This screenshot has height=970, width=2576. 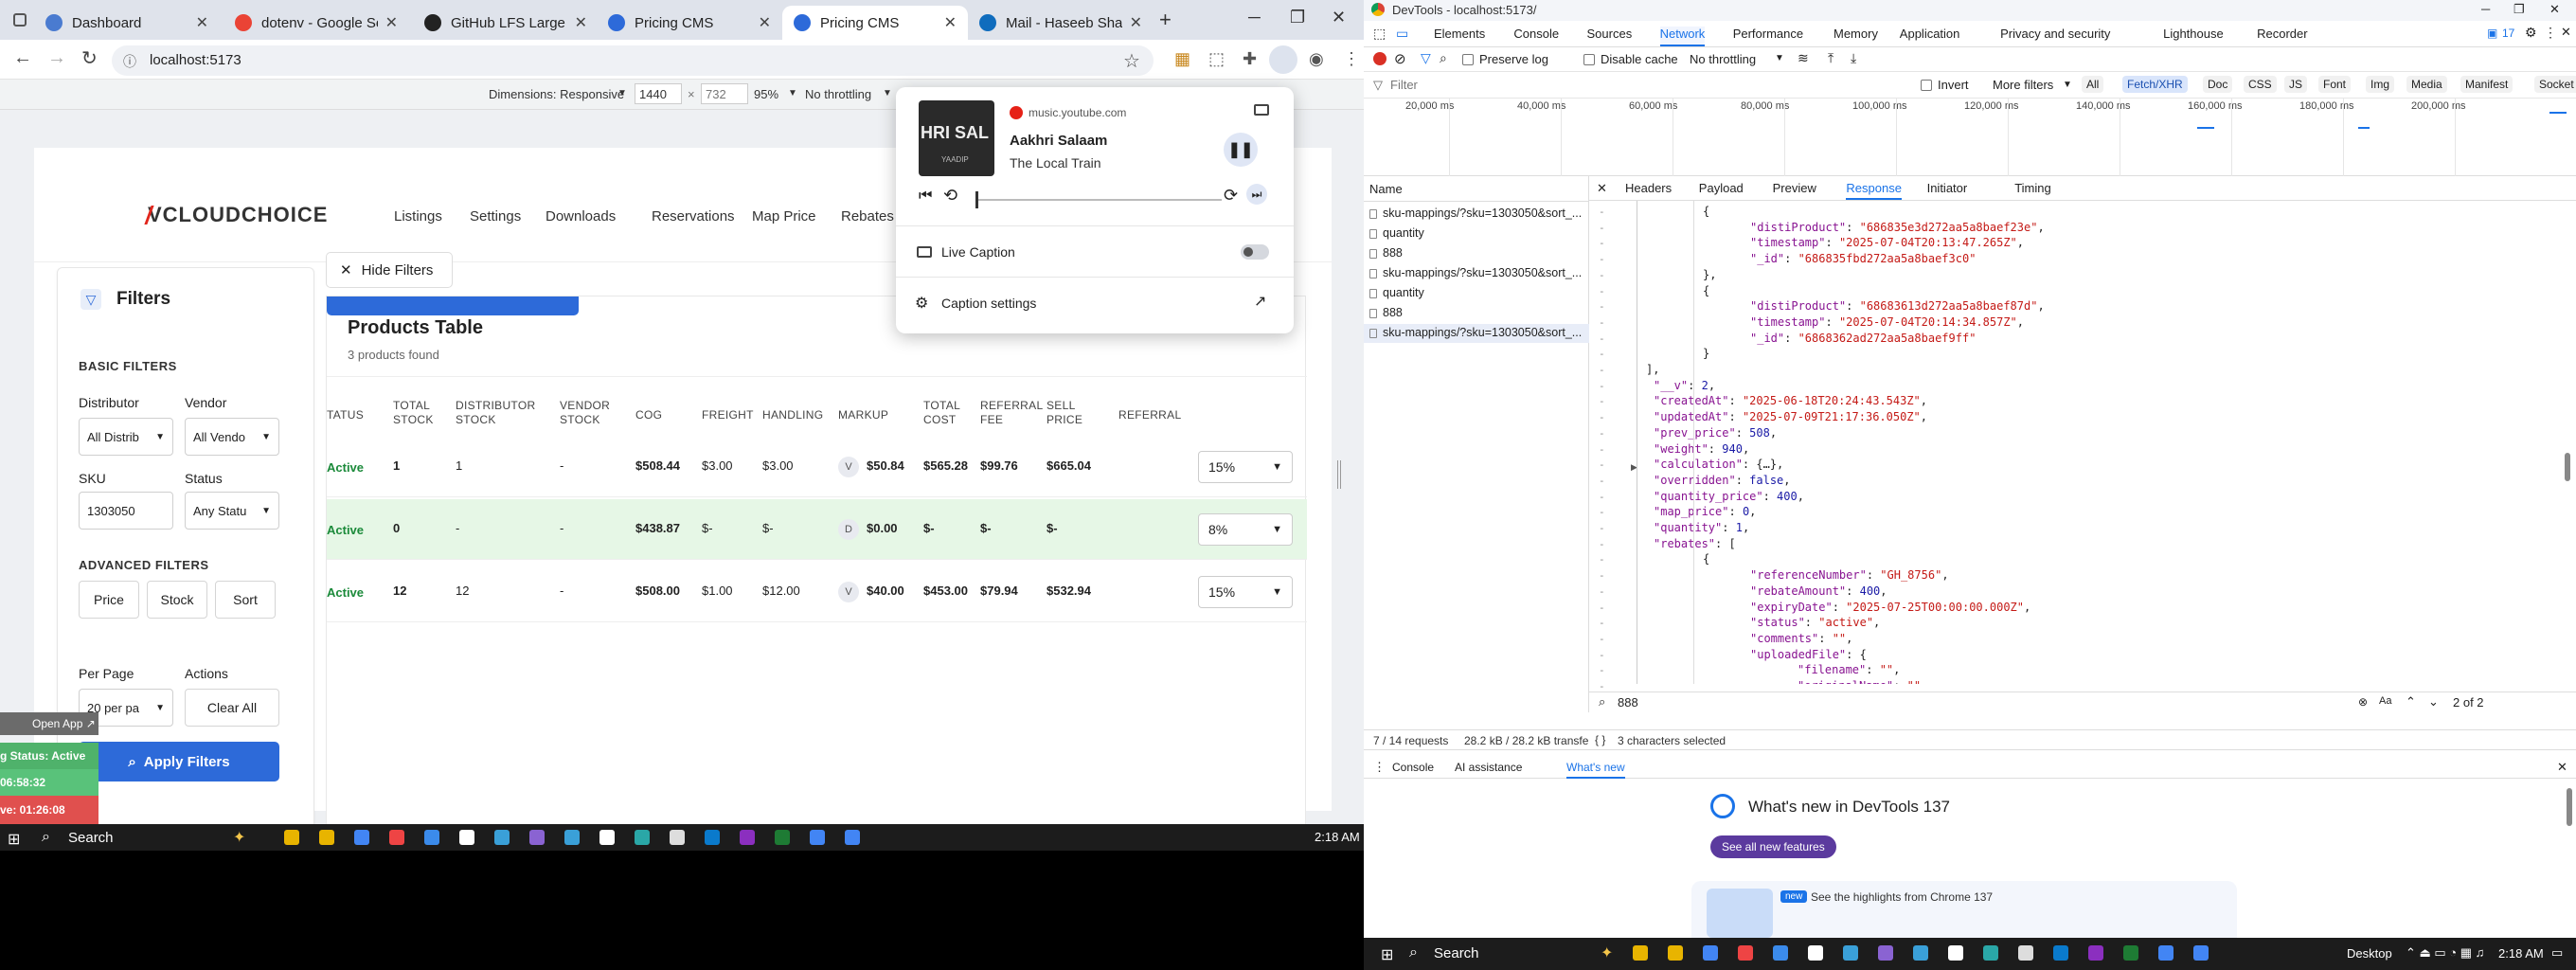 What do you see at coordinates (581, 216) in the screenshot?
I see `nav-link-downloads: Downloads` at bounding box center [581, 216].